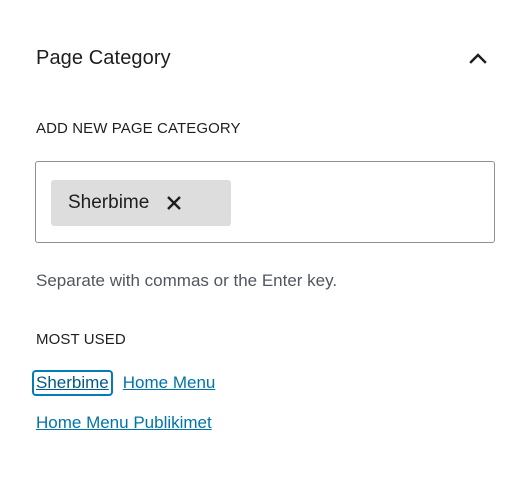 Image resolution: width=524 pixels, height=480 pixels. I want to click on remove-token-button, so click(174, 203).